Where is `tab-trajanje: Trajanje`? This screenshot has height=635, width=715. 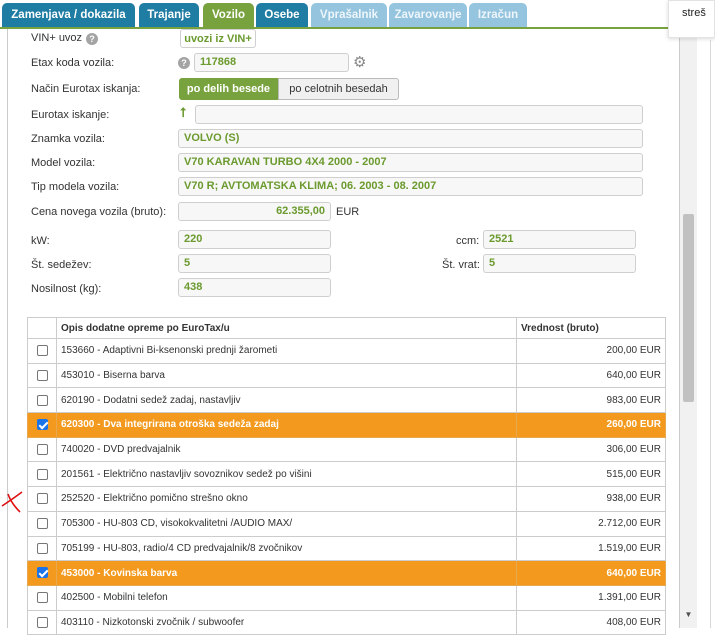
tab-trajanje: Trajanje is located at coordinates (169, 15).